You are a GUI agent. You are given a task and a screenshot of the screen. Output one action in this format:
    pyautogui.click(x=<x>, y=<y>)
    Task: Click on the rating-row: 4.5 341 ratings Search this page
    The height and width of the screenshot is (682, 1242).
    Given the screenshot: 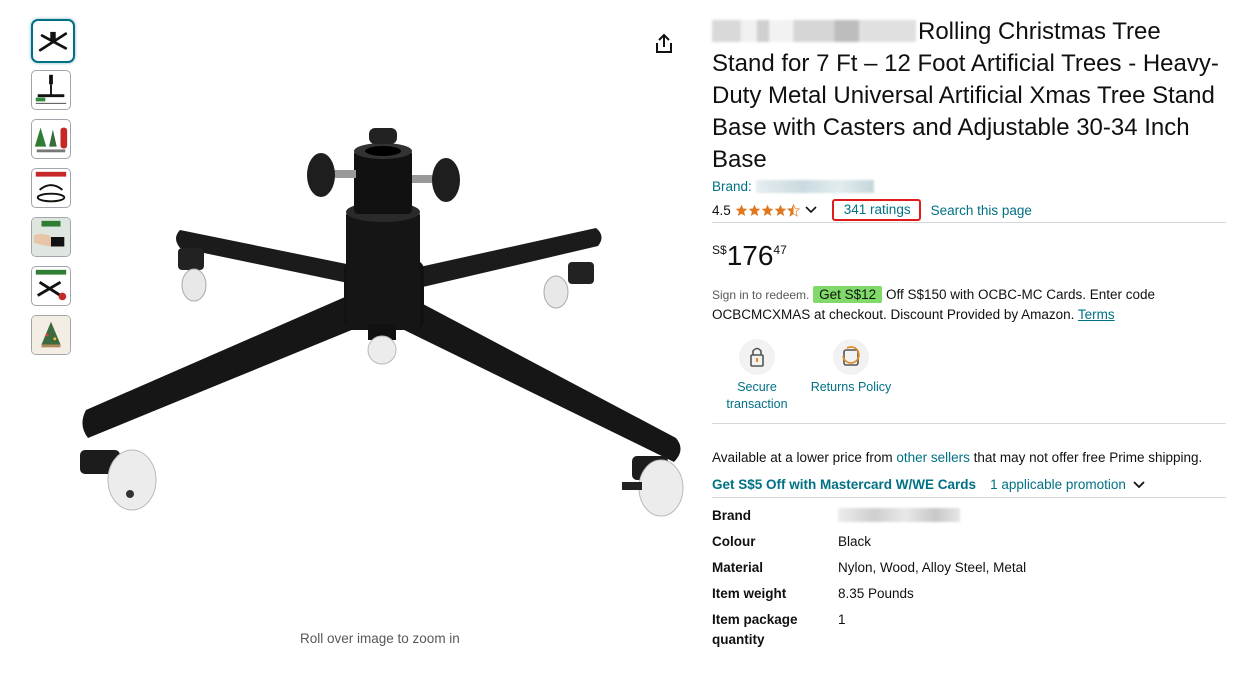 What is the action you would take?
    pyautogui.click(x=969, y=211)
    